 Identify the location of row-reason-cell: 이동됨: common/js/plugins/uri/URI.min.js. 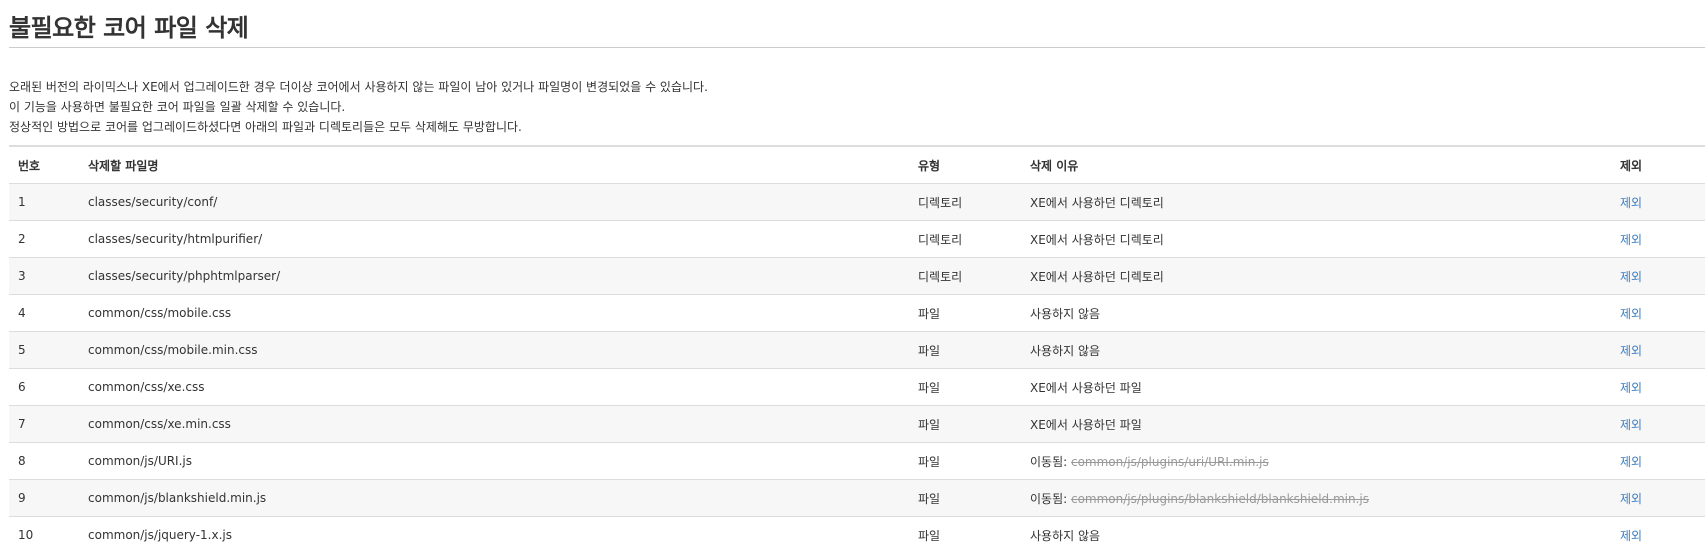
(1325, 461).